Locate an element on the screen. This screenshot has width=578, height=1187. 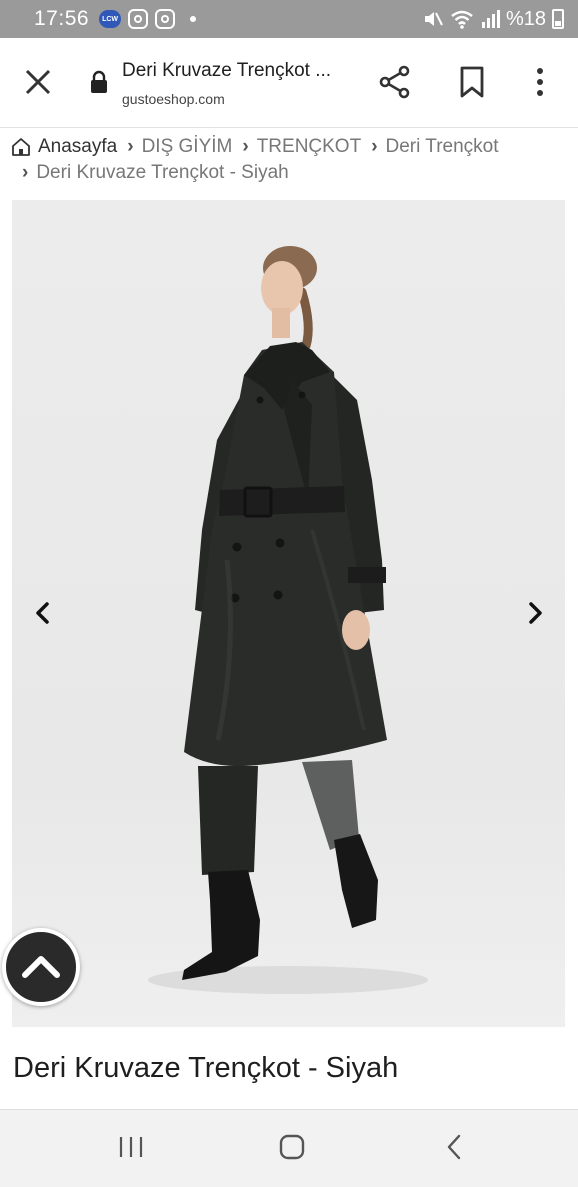
breadcrumb-item: Deri Trençkot is located at coordinates (442, 147).